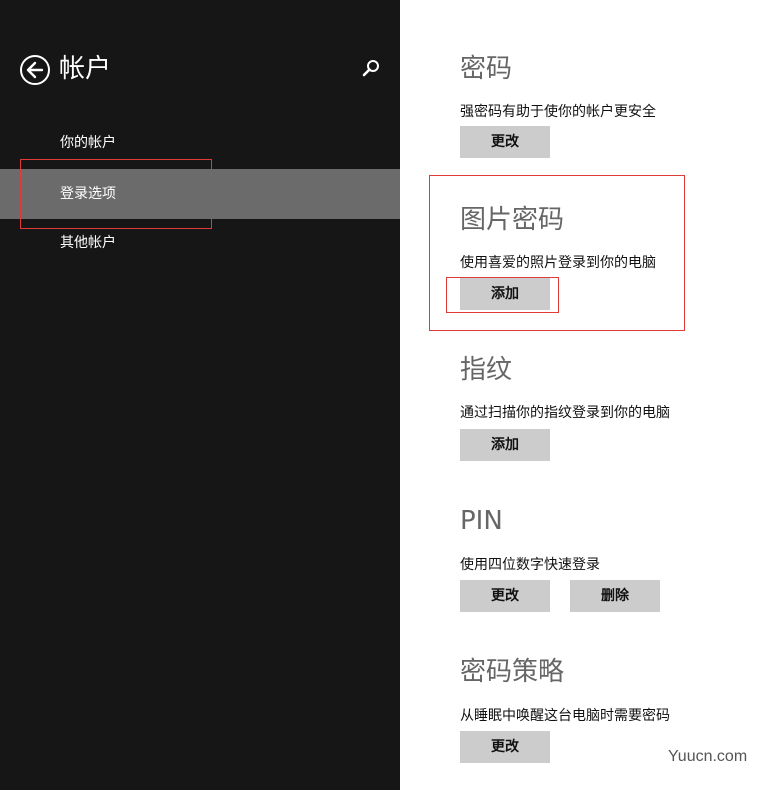 The width and height of the screenshot is (776, 790). Describe the element at coordinates (371, 69) in the screenshot. I see `search-icon` at that location.